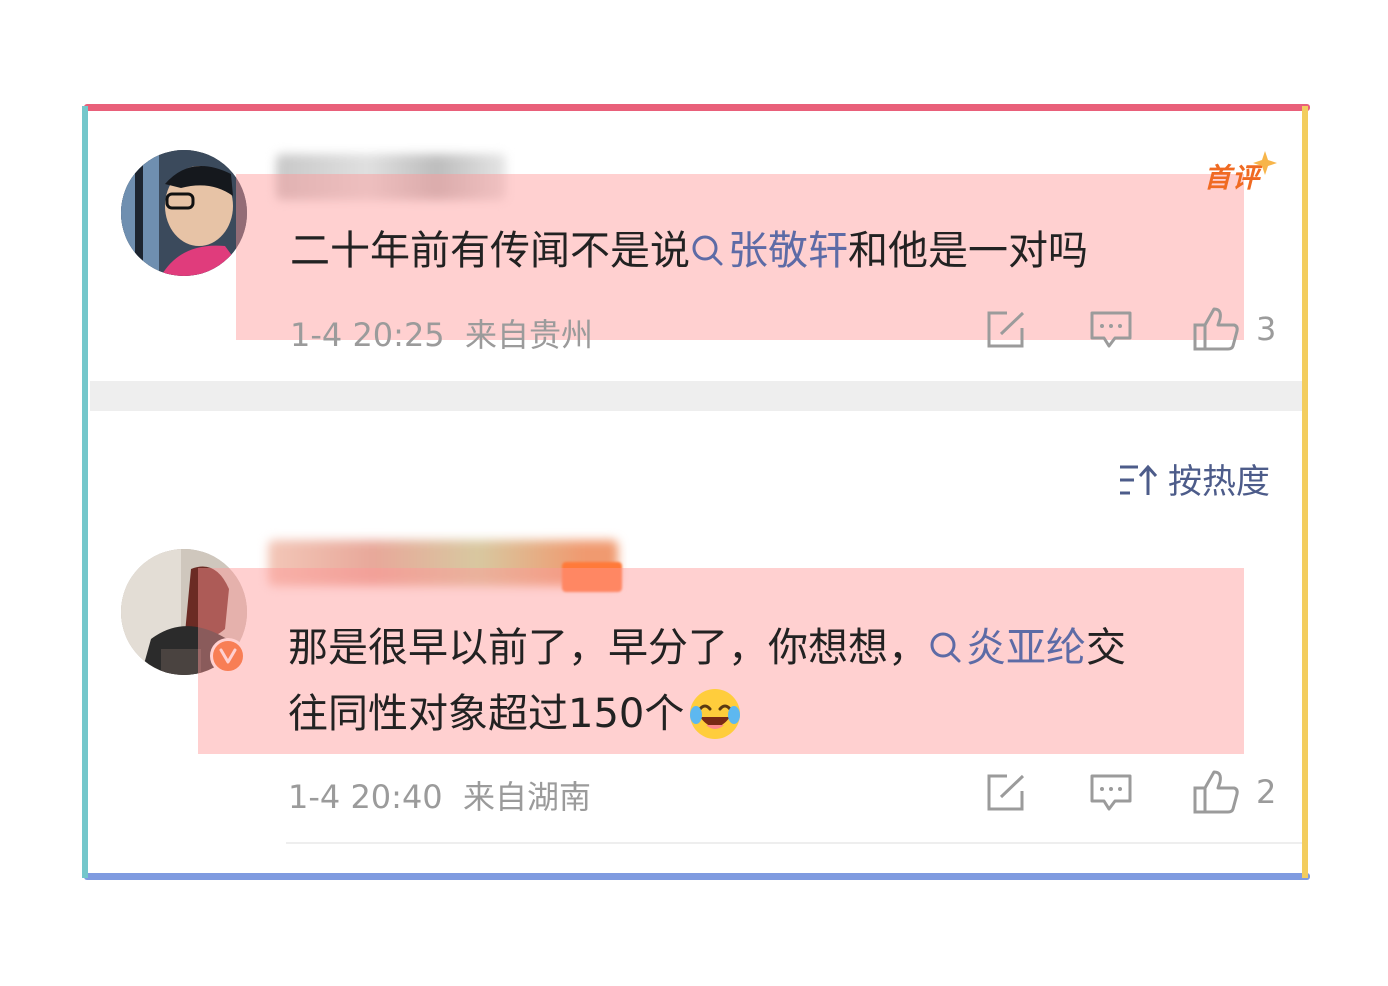 Image resolution: width=1388 pixels, height=986 pixels. I want to click on sort-label: 按热度, so click(1219, 482).